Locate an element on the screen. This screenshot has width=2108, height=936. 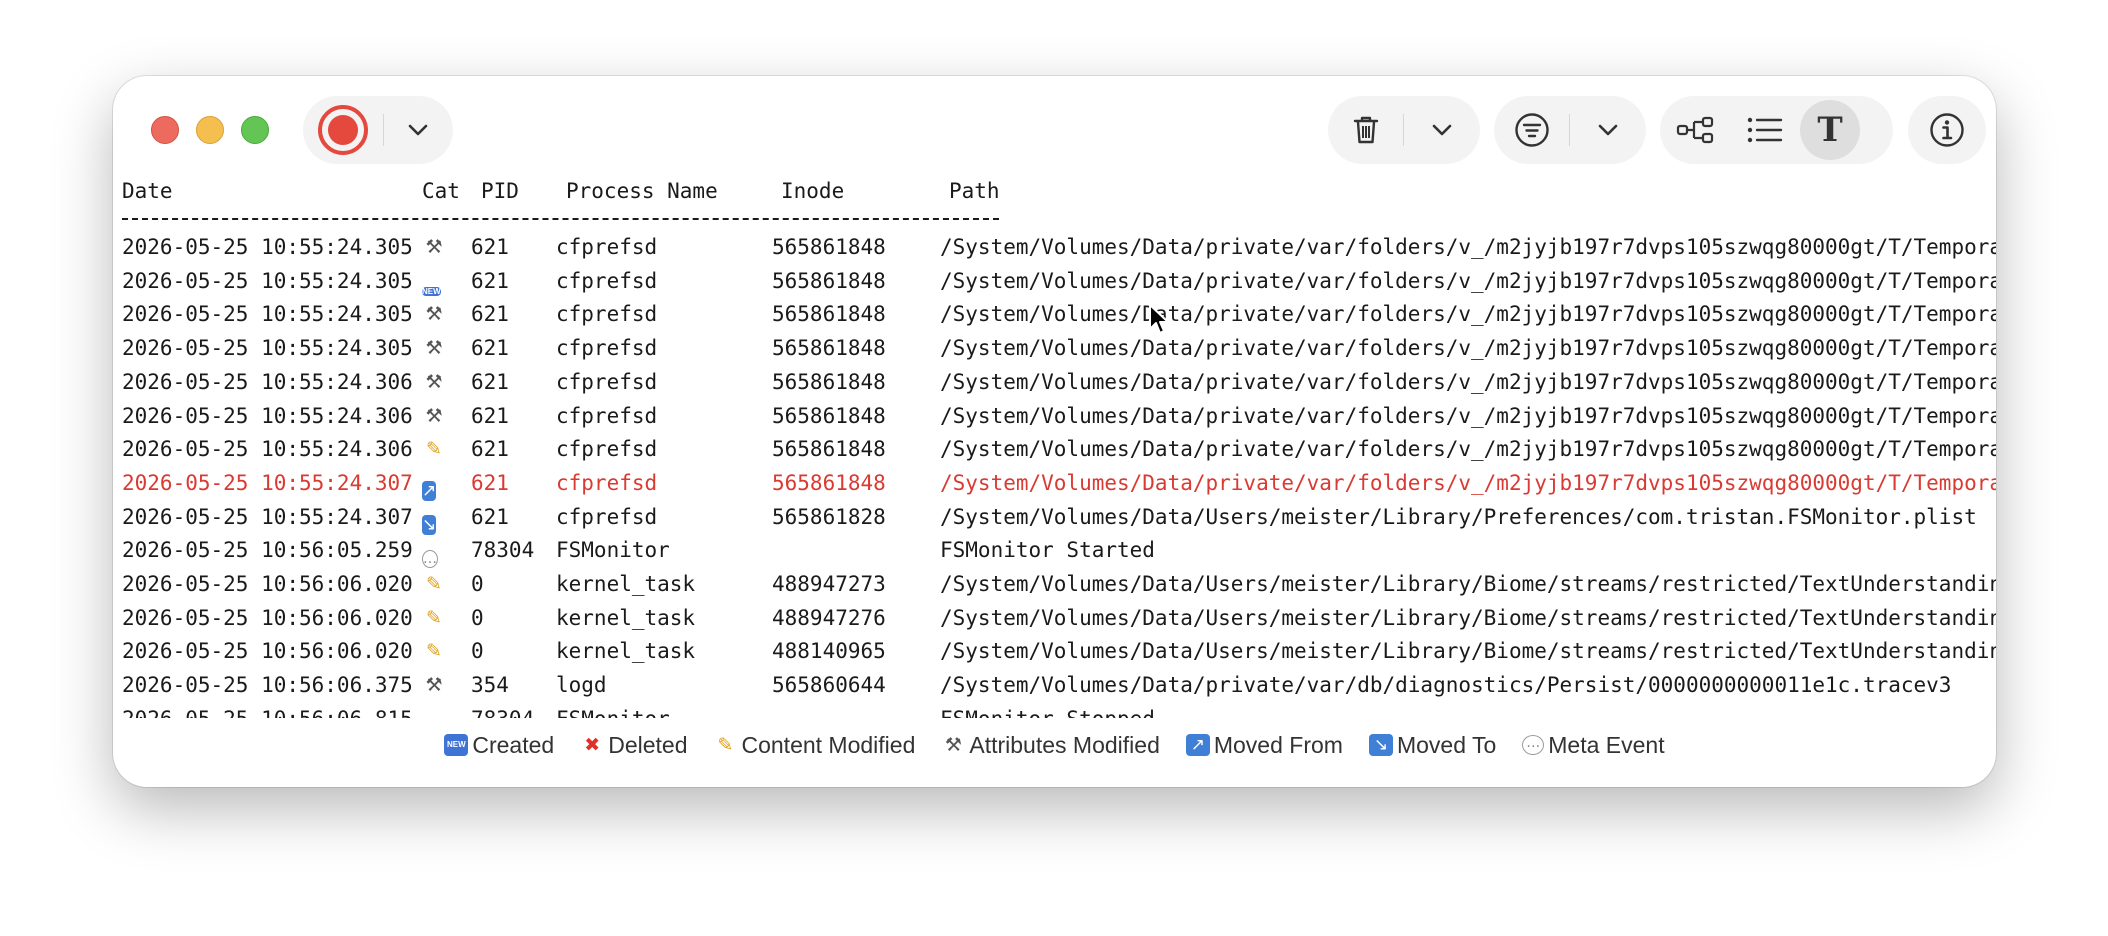
header-path: Path is located at coordinates (974, 192).